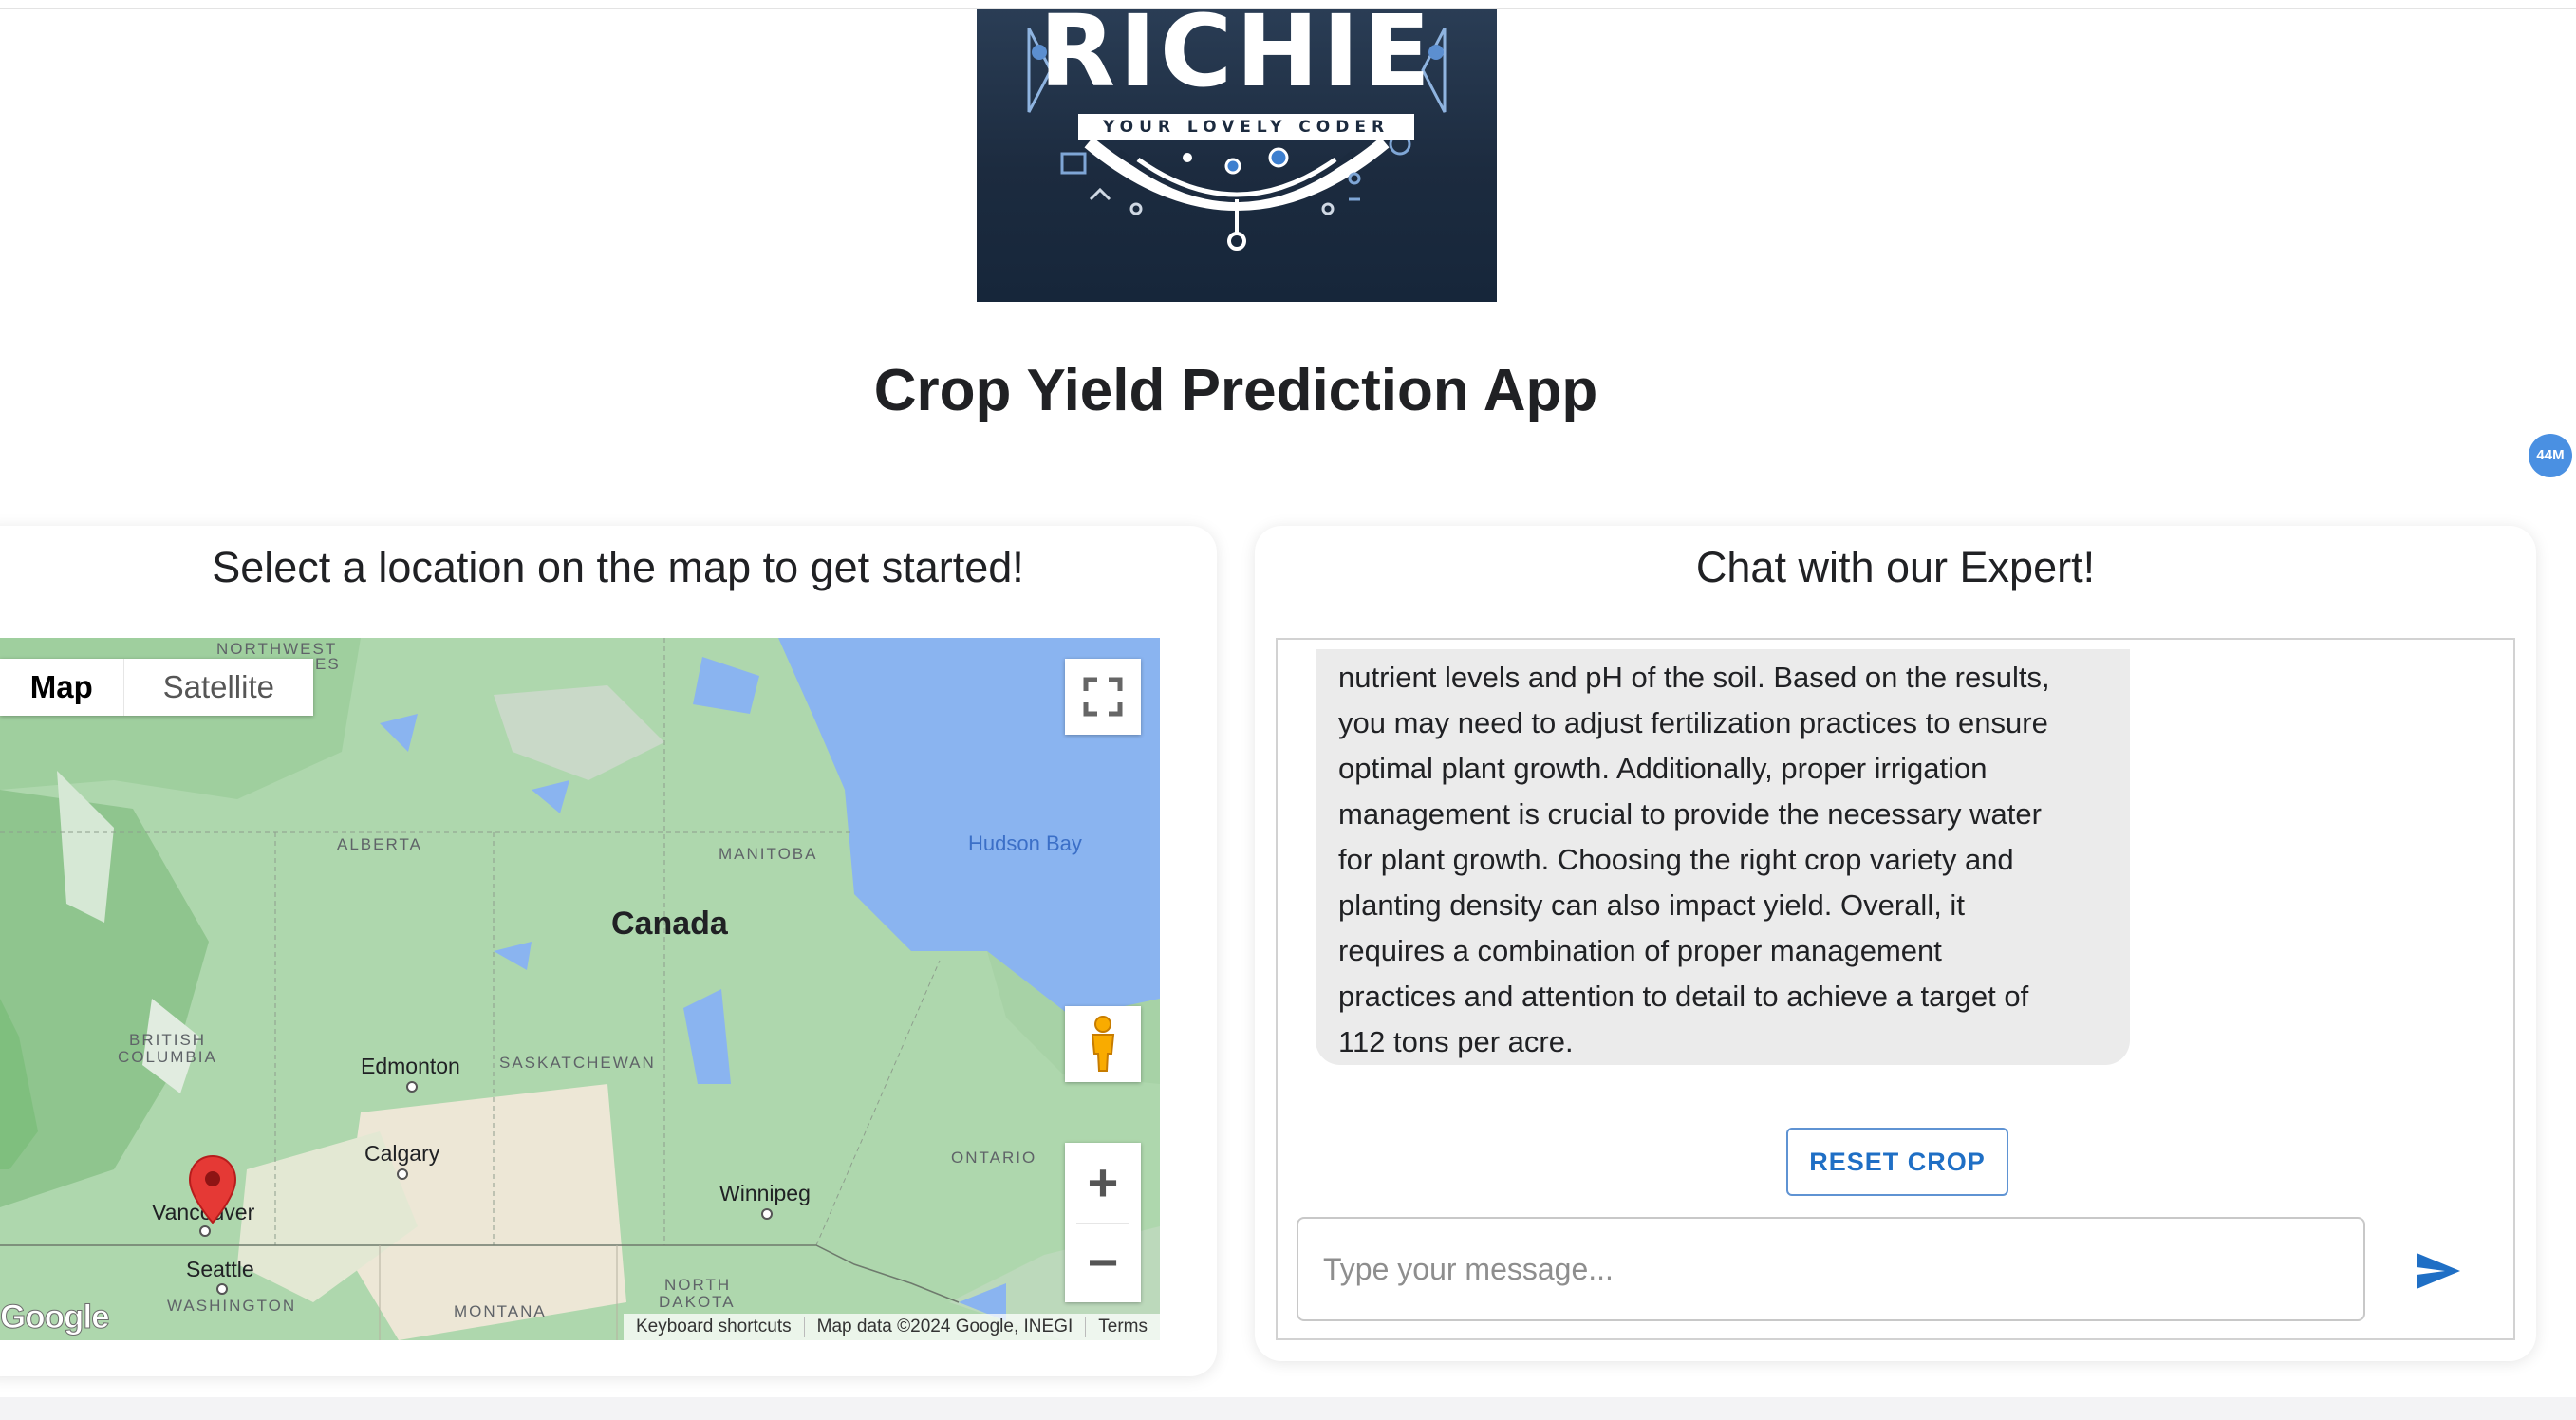 Image resolution: width=2576 pixels, height=1420 pixels. What do you see at coordinates (1103, 1262) in the screenshot?
I see `zoom-out-button: −` at bounding box center [1103, 1262].